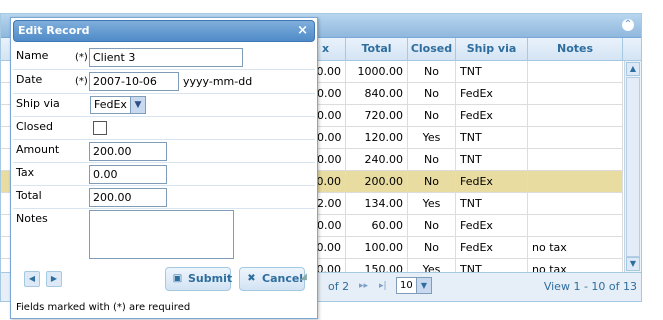  I want to click on date-label: Date, so click(29, 79).